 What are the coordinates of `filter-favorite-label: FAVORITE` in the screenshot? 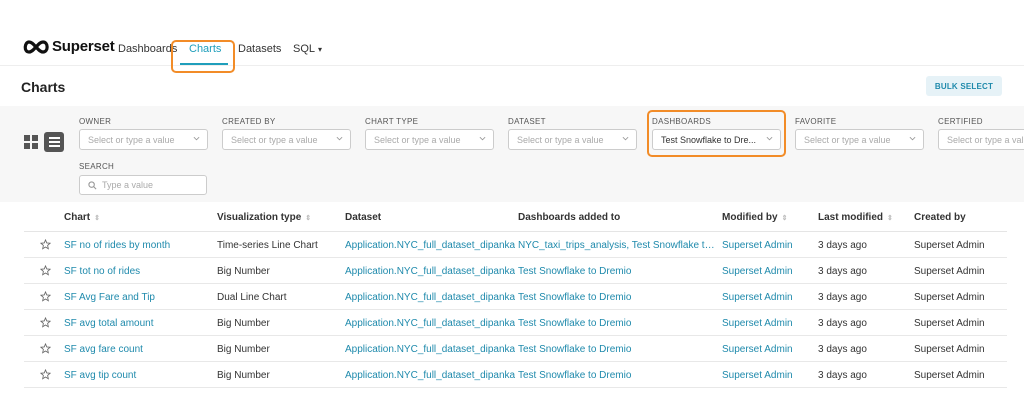 It's located at (816, 121).